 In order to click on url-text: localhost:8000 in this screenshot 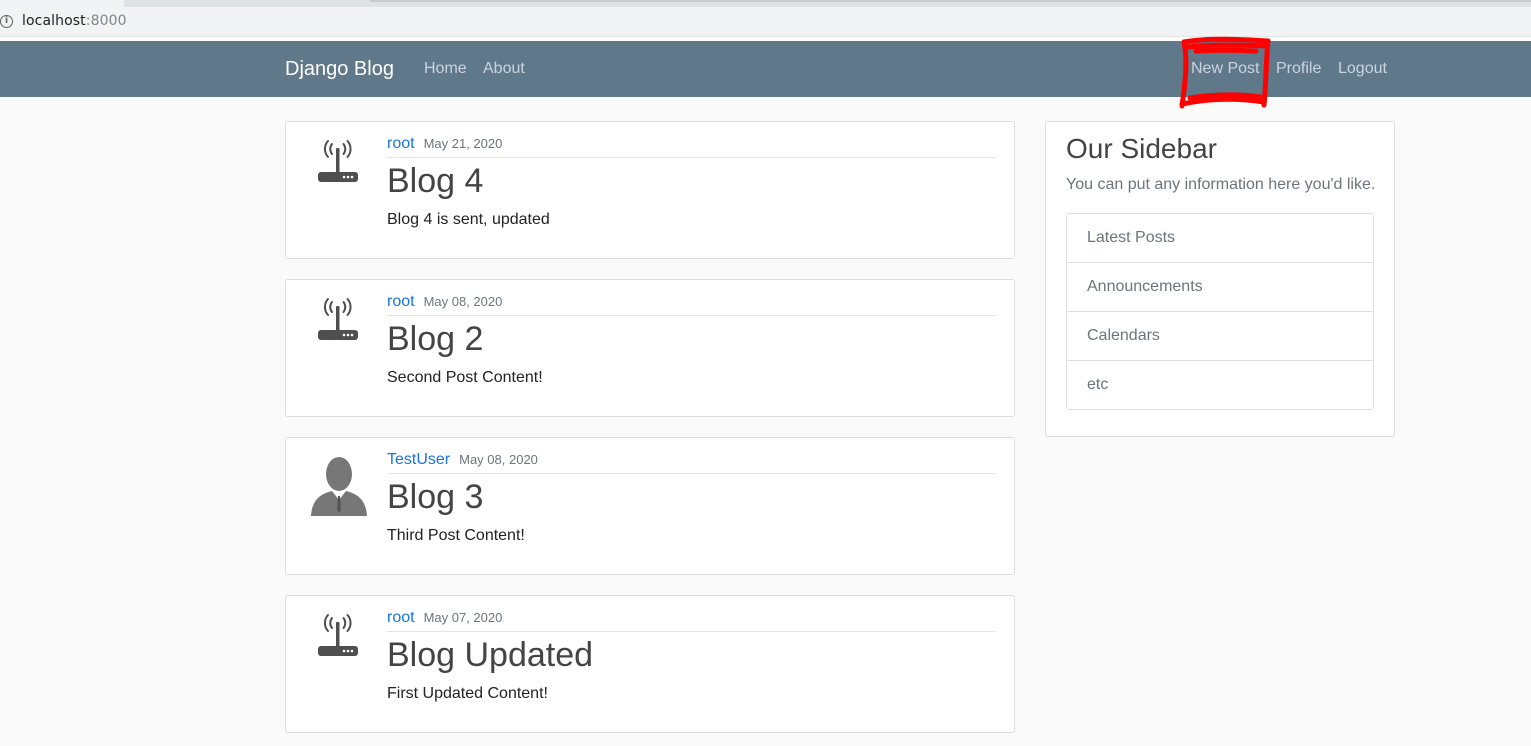, I will do `click(74, 21)`.